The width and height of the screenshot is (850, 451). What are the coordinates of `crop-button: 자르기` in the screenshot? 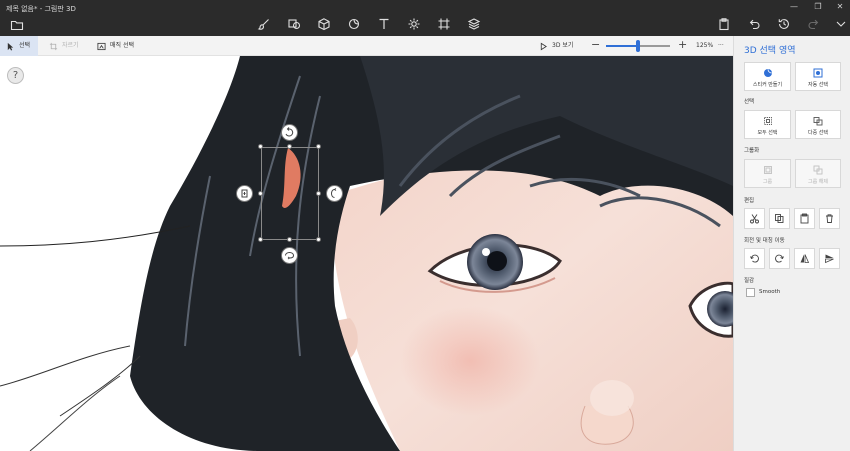 It's located at (64, 46).